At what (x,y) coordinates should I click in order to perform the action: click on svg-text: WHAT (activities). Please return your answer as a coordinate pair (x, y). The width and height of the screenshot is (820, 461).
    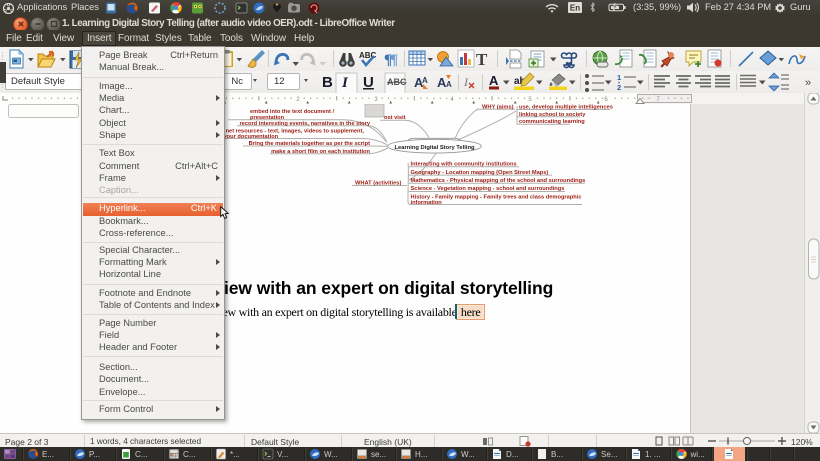
    Looking at the image, I should click on (378, 183).